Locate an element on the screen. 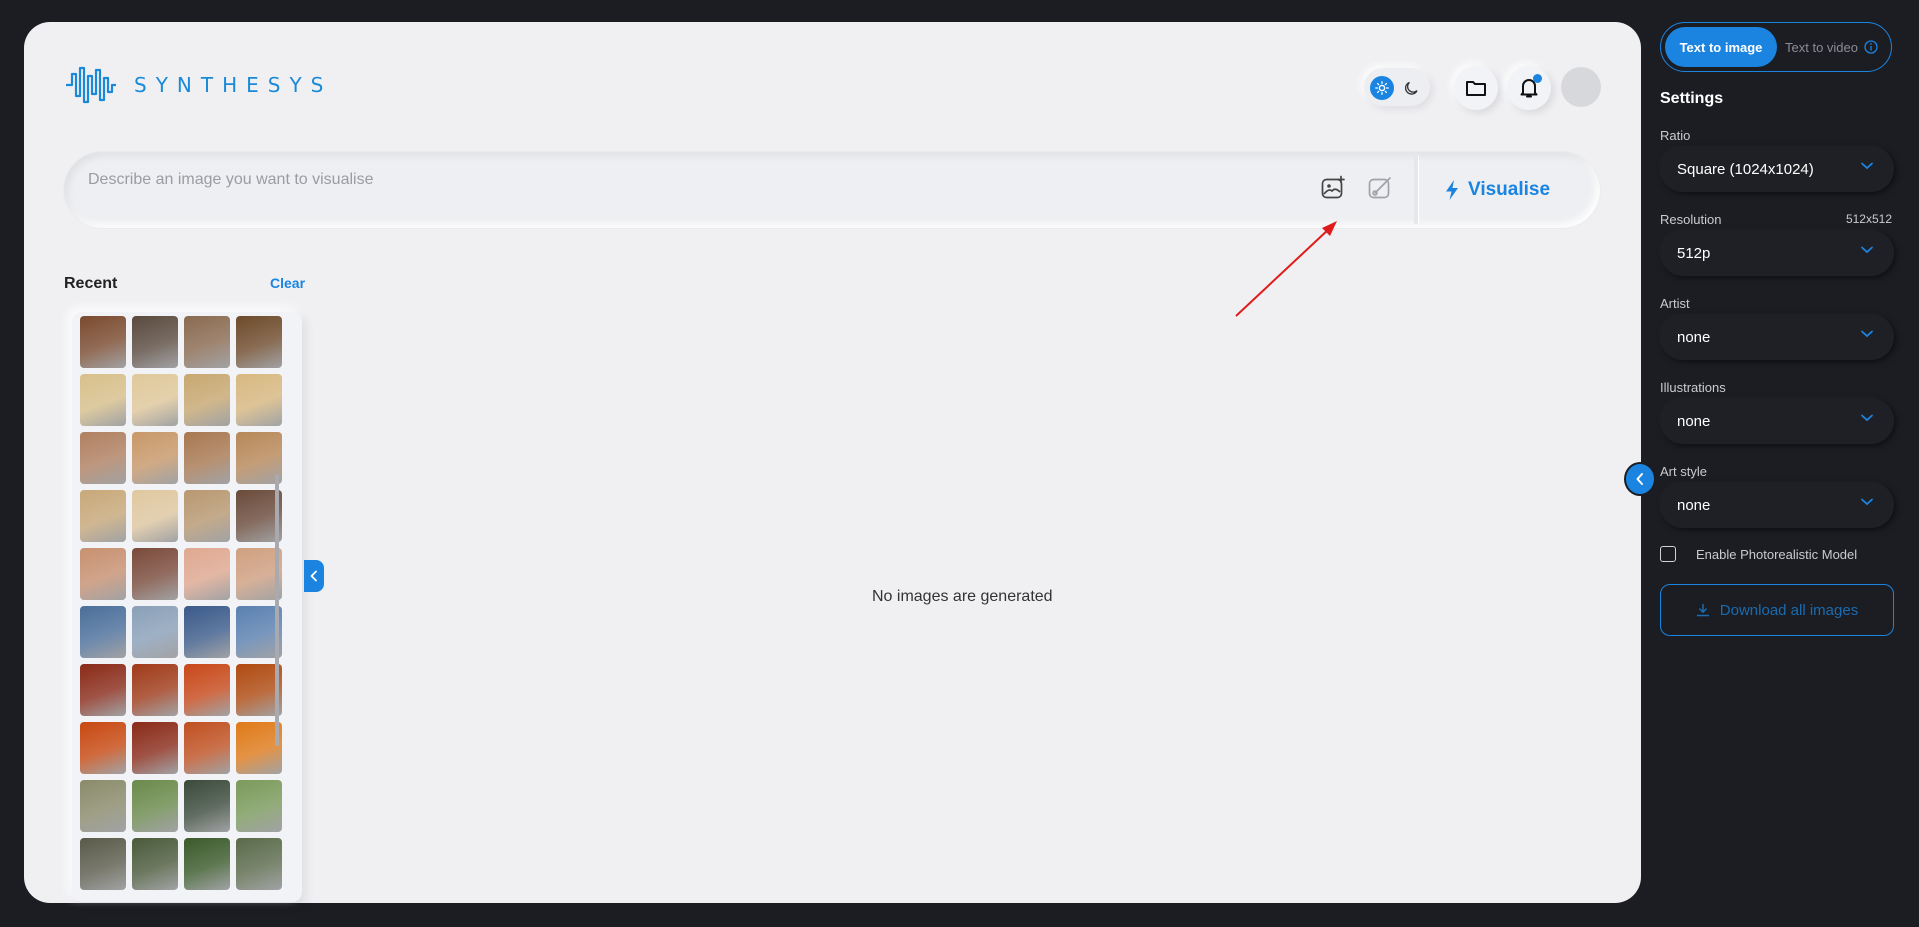 The height and width of the screenshot is (927, 1919). brush-edit-icon is located at coordinates (1380, 188).